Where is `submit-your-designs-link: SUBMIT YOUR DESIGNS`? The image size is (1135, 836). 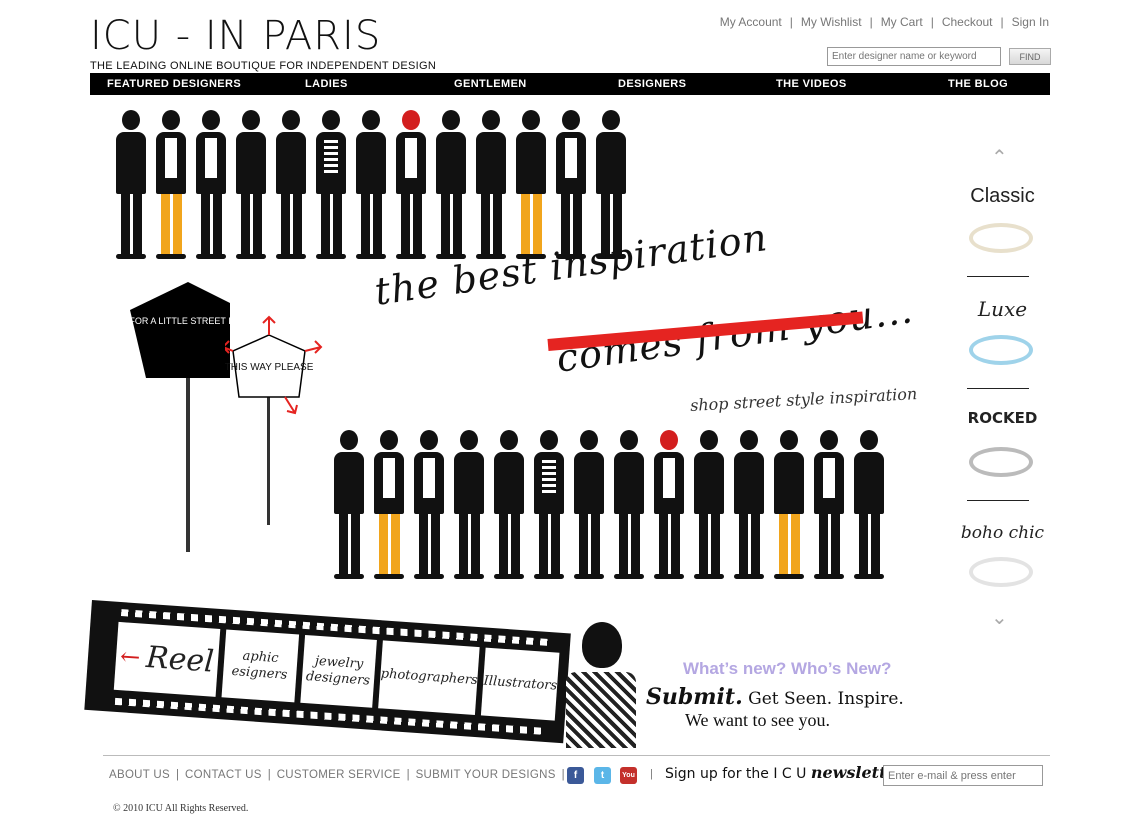
submit-your-designs-link: SUBMIT YOUR DESIGNS is located at coordinates (486, 775).